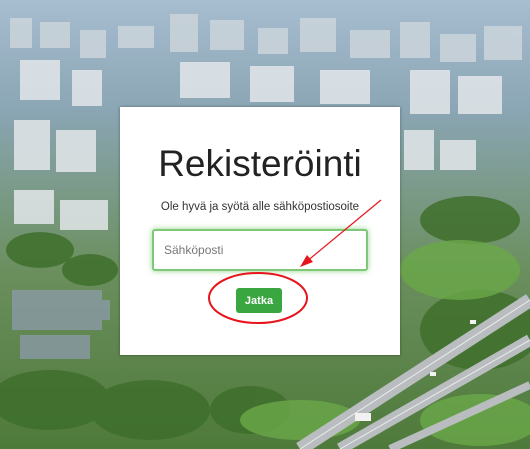 Image resolution: width=530 pixels, height=449 pixels. What do you see at coordinates (260, 250) in the screenshot?
I see `email-input` at bounding box center [260, 250].